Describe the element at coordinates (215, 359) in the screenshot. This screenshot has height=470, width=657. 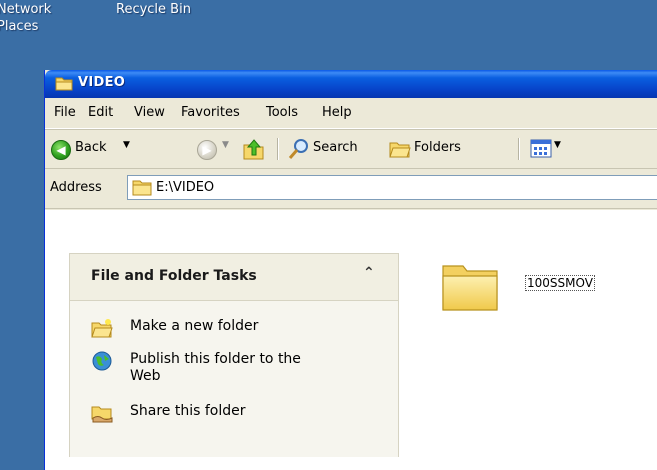
I see `task-label-line1: Publish this folder to the` at that location.